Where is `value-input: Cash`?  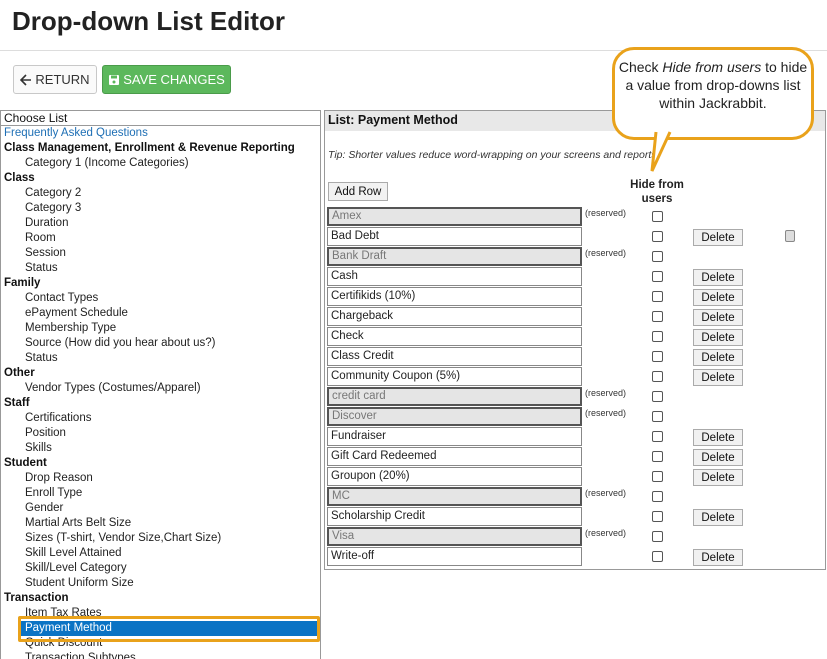 value-input: Cash is located at coordinates (454, 276).